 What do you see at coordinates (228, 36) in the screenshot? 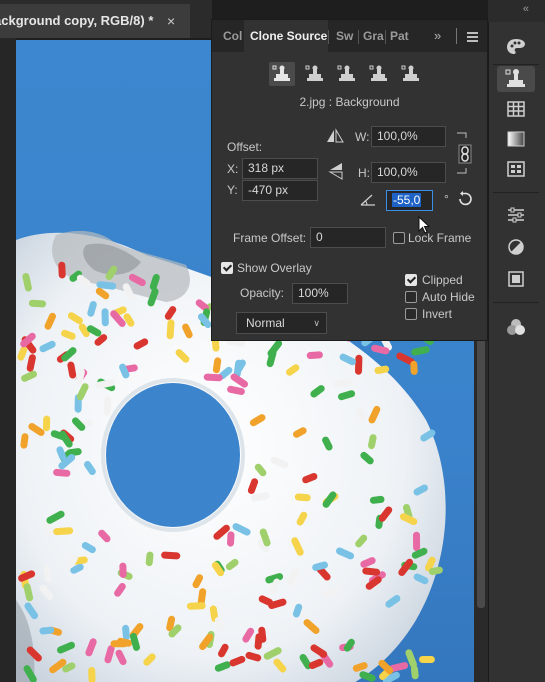
I see `tab-color: Col` at bounding box center [228, 36].